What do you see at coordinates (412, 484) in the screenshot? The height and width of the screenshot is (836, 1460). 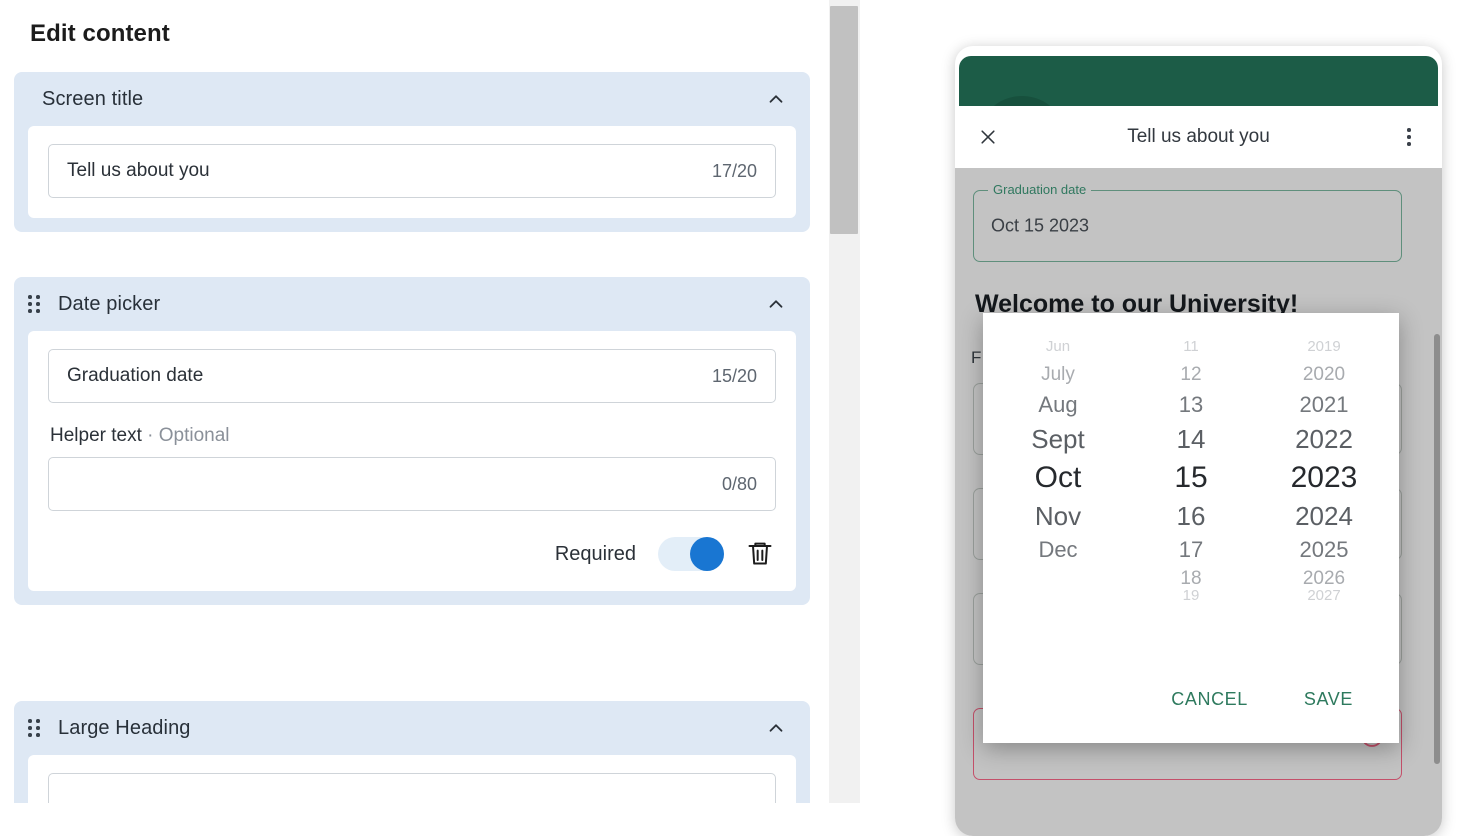 I see `helper-text-input: 0/80` at bounding box center [412, 484].